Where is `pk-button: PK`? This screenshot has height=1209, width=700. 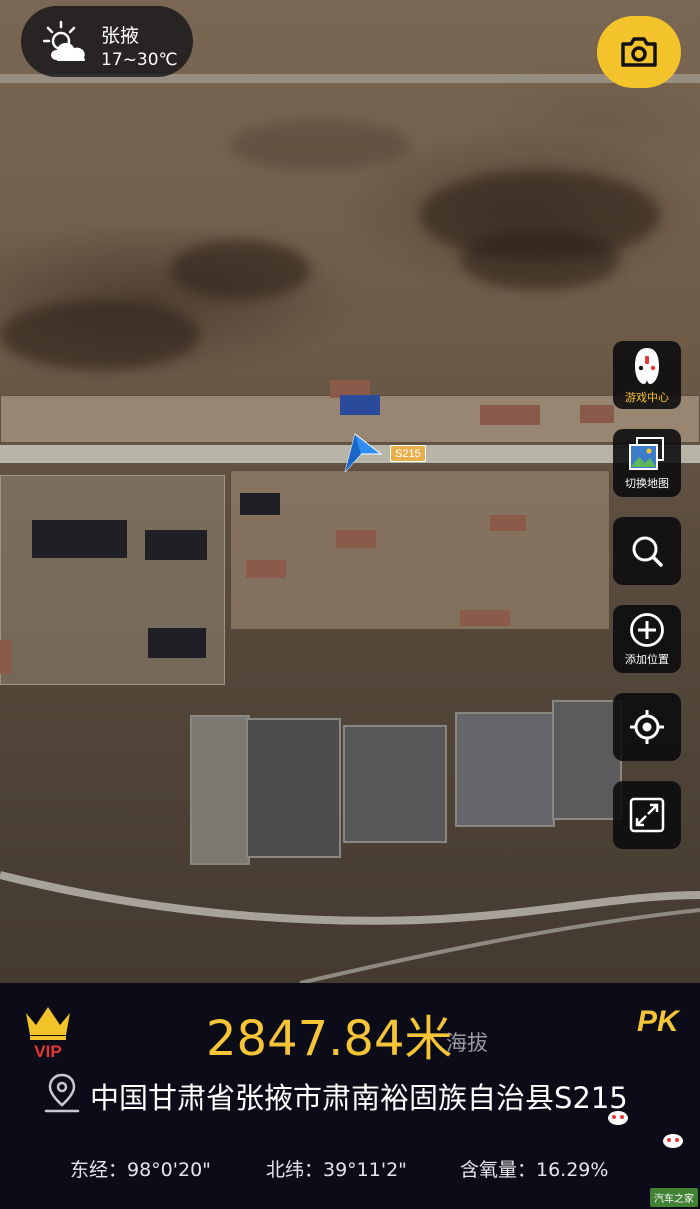
pk-button: PK is located at coordinates (658, 1022).